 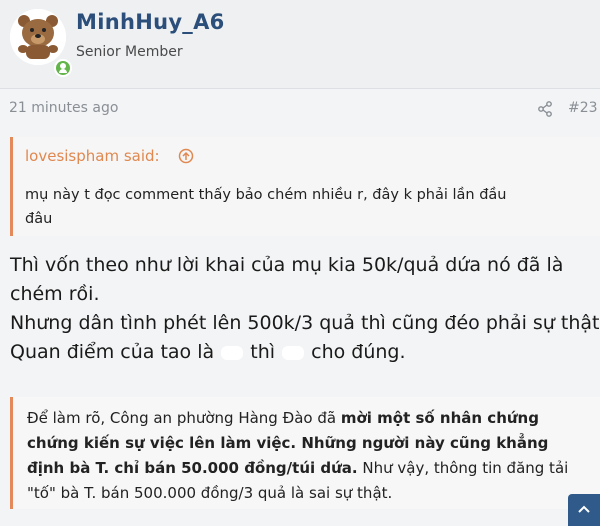 I want to click on body-text-fragment: thì, so click(x=263, y=352).